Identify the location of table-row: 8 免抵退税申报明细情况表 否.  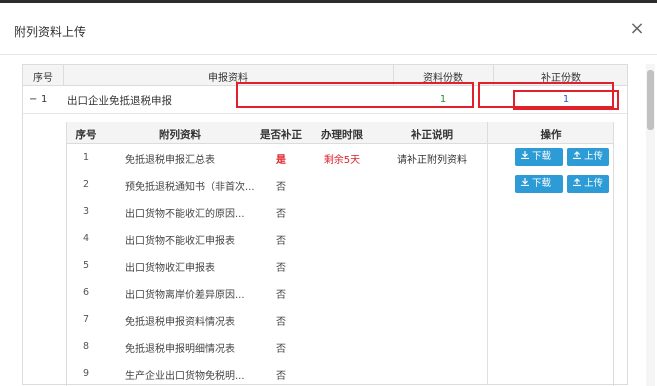
(340, 346).